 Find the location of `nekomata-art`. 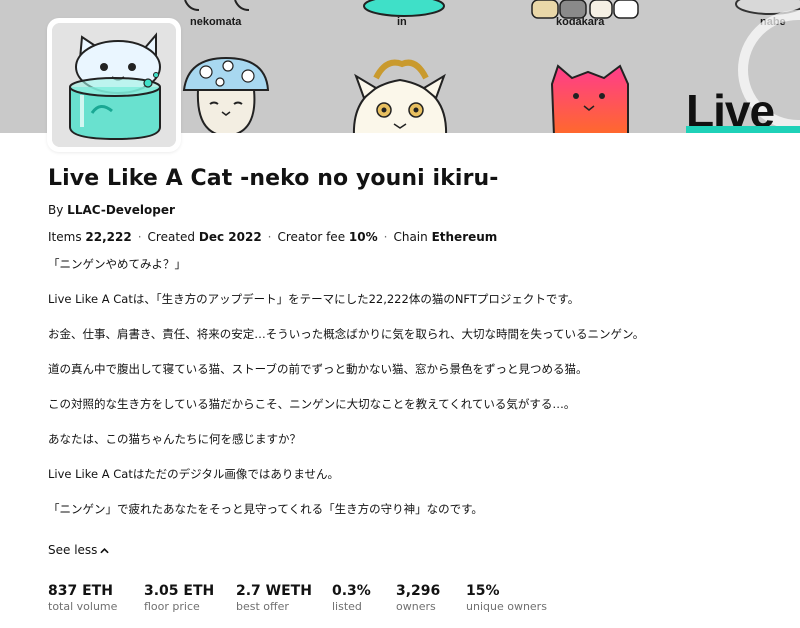

nekomata-art is located at coordinates (217, 5).